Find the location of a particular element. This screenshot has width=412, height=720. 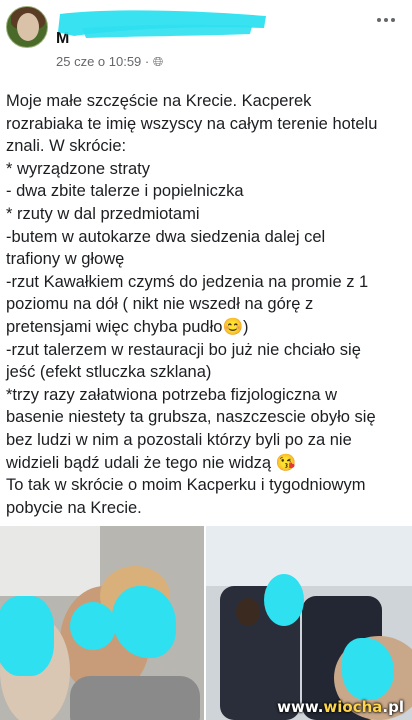

watermark: www.wiocha.pl is located at coordinates (340, 707).